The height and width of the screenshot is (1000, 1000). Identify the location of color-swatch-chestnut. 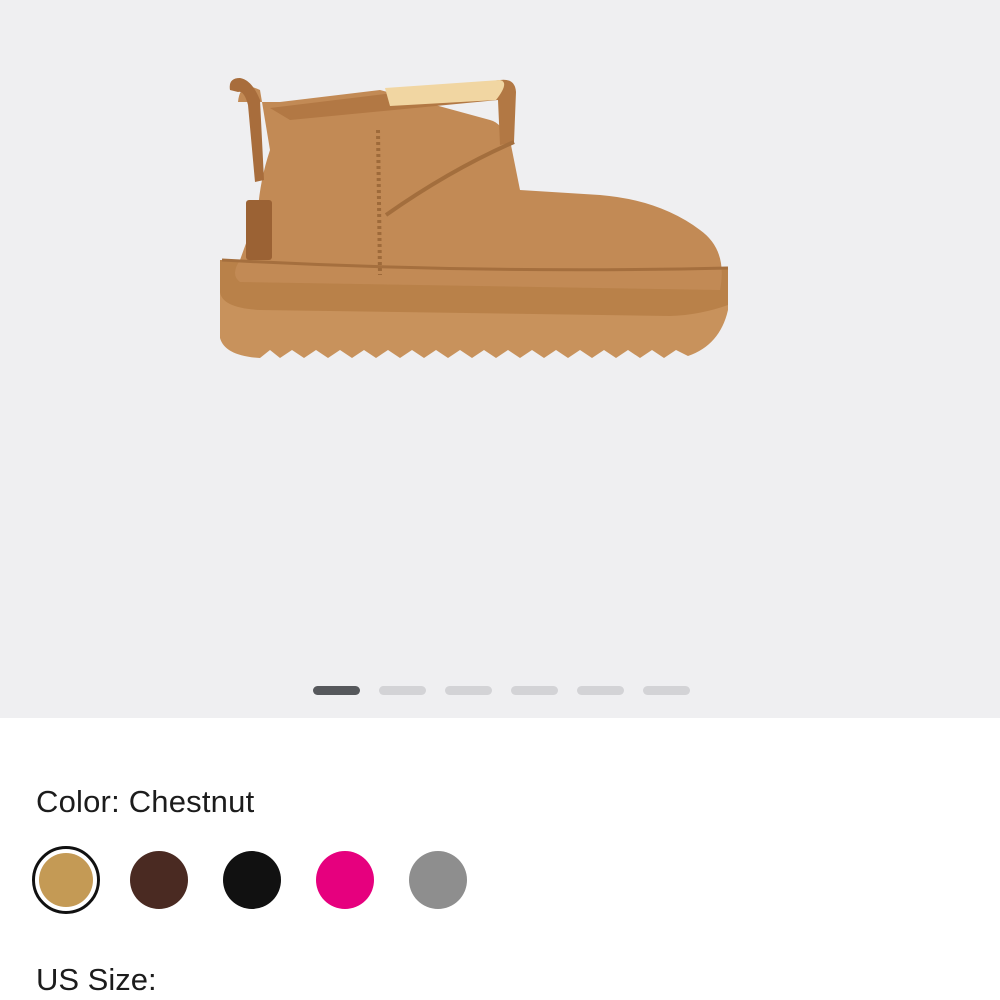
(66, 880).